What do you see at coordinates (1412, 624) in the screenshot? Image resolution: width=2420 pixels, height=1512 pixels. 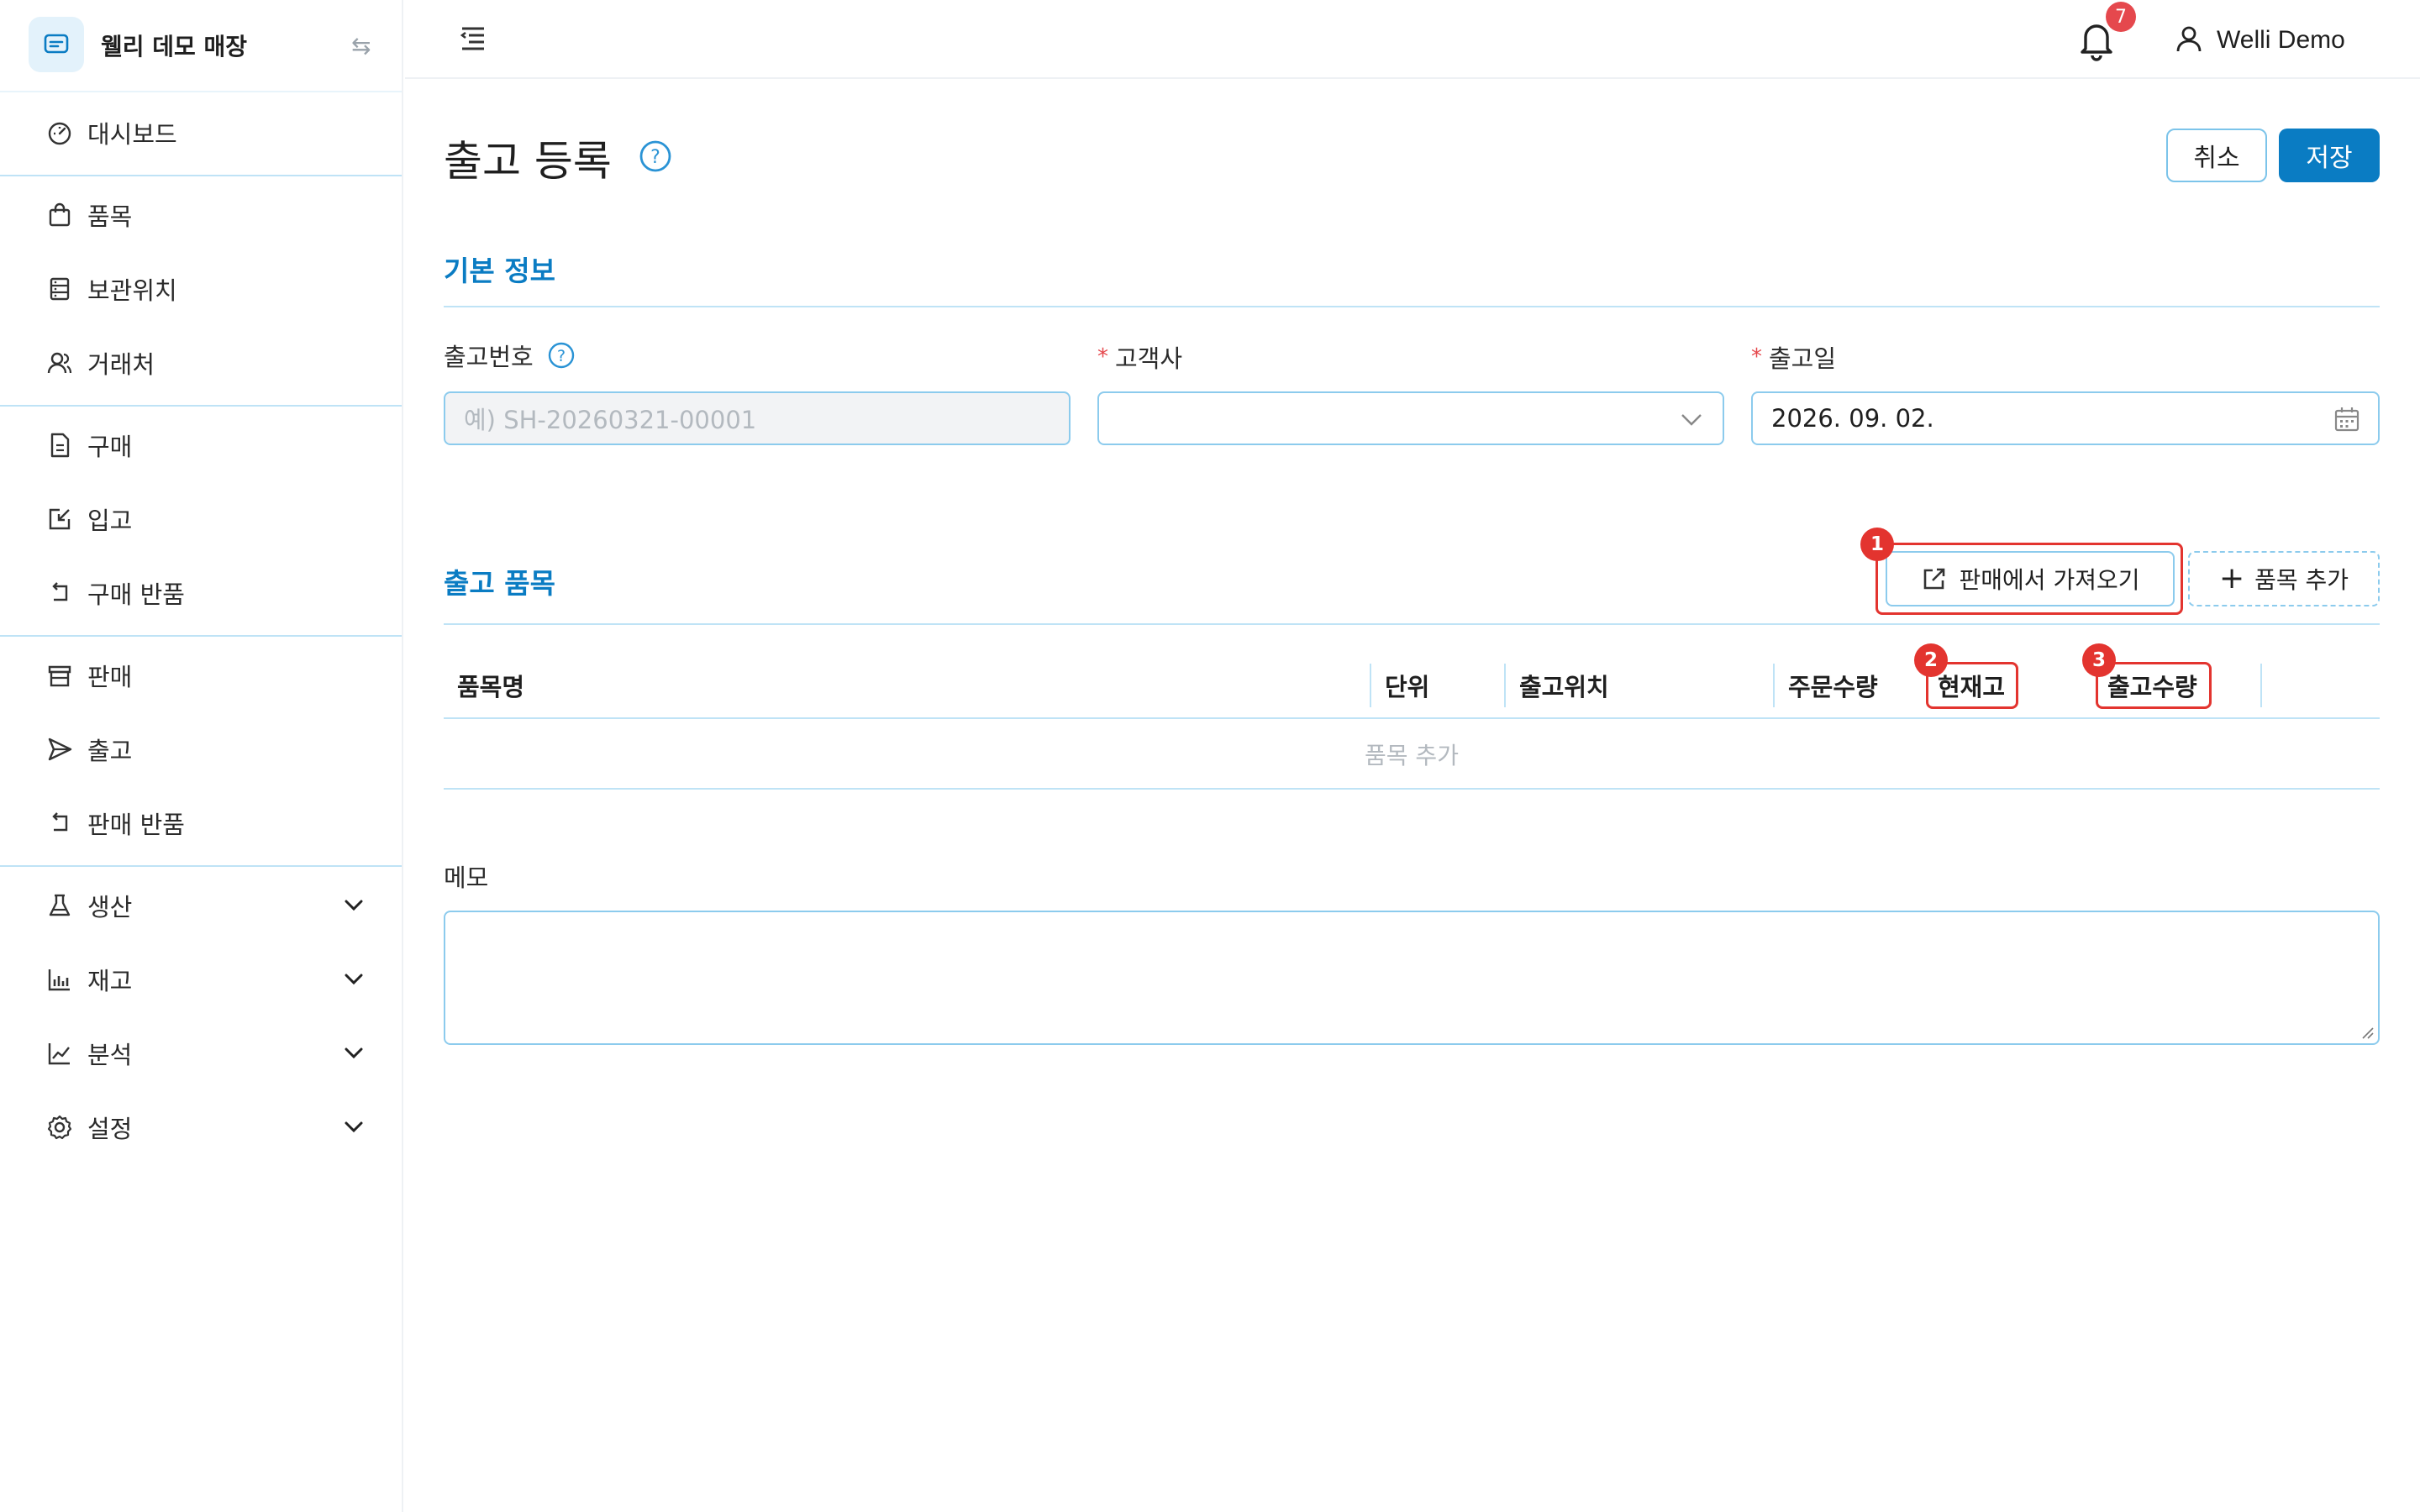 I see `section-divider` at bounding box center [1412, 624].